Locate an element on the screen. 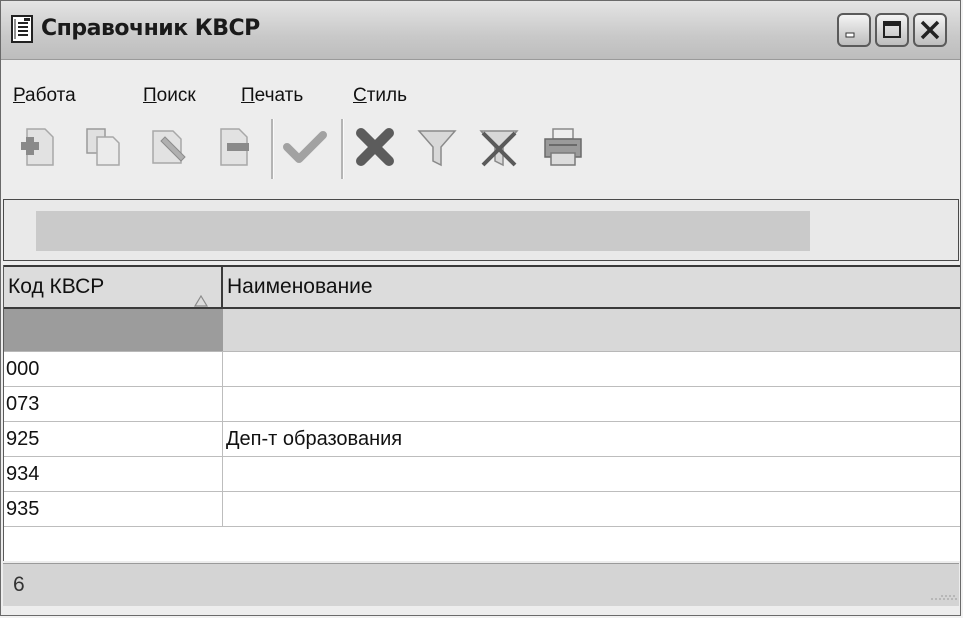  close-button is located at coordinates (930, 30).